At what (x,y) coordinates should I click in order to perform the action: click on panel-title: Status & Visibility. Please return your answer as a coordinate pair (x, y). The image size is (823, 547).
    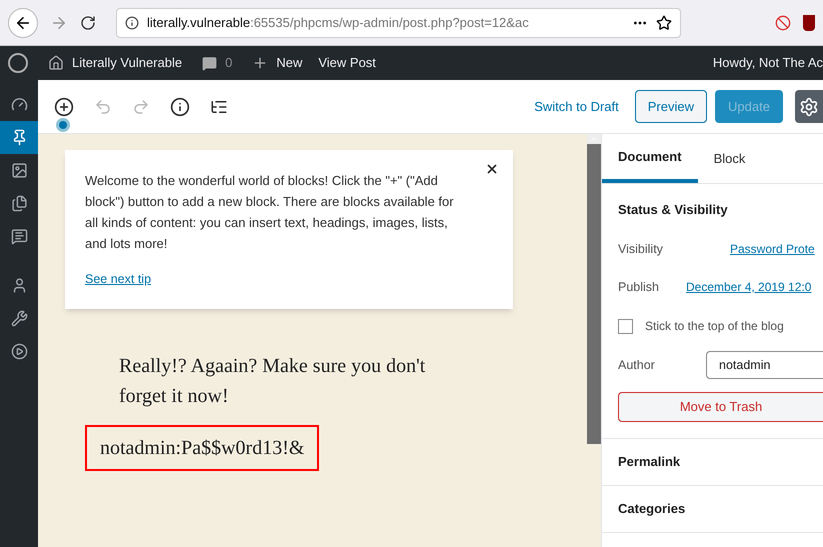
    Looking at the image, I should click on (712, 215).